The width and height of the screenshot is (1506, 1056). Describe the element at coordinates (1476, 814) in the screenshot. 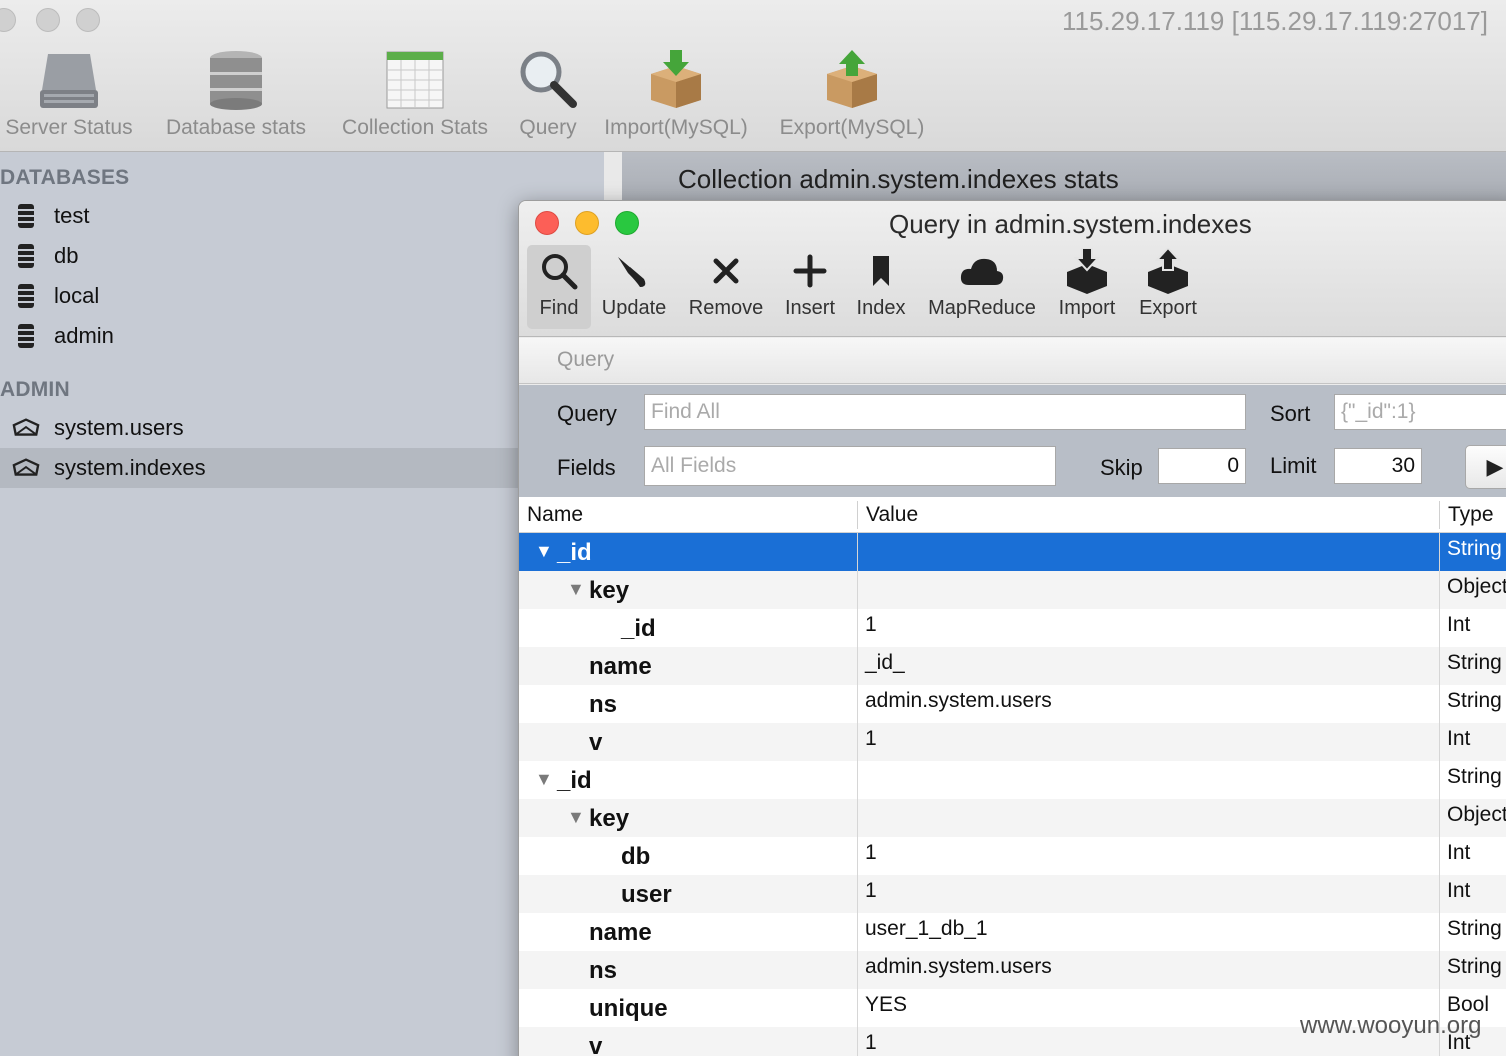

I see `field-type: Object` at that location.